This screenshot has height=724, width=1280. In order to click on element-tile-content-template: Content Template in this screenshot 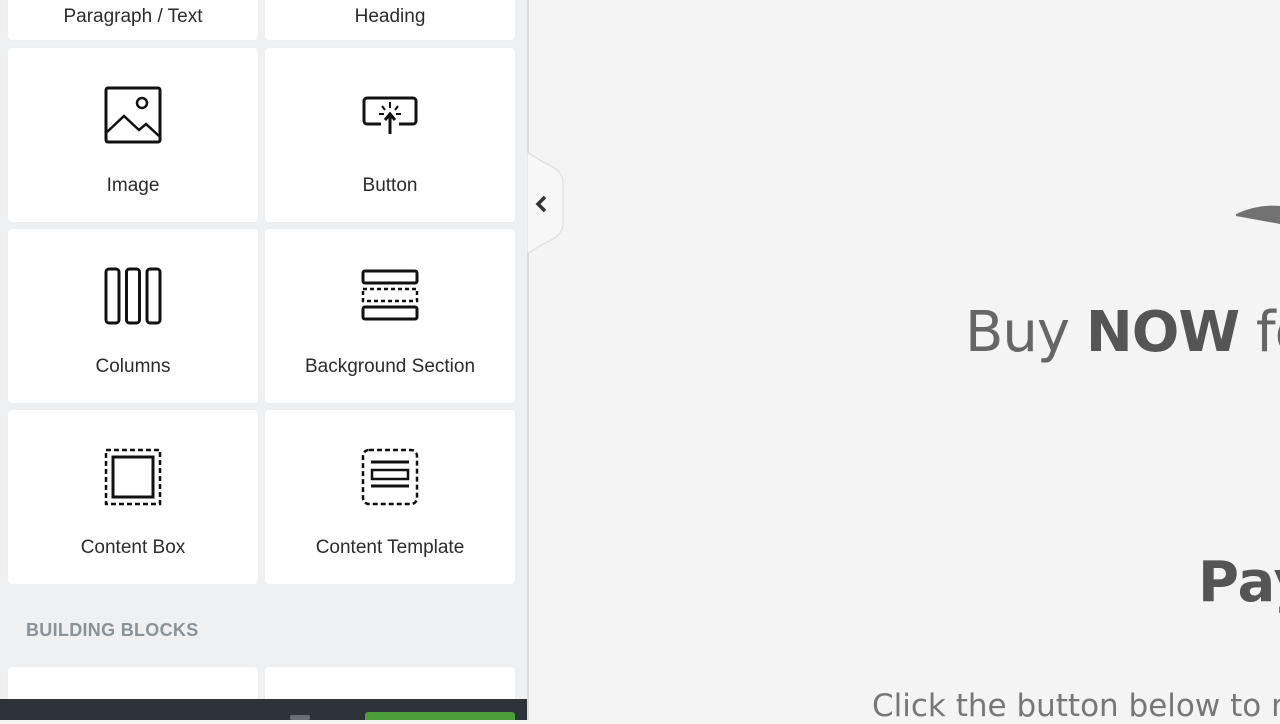, I will do `click(390, 497)`.